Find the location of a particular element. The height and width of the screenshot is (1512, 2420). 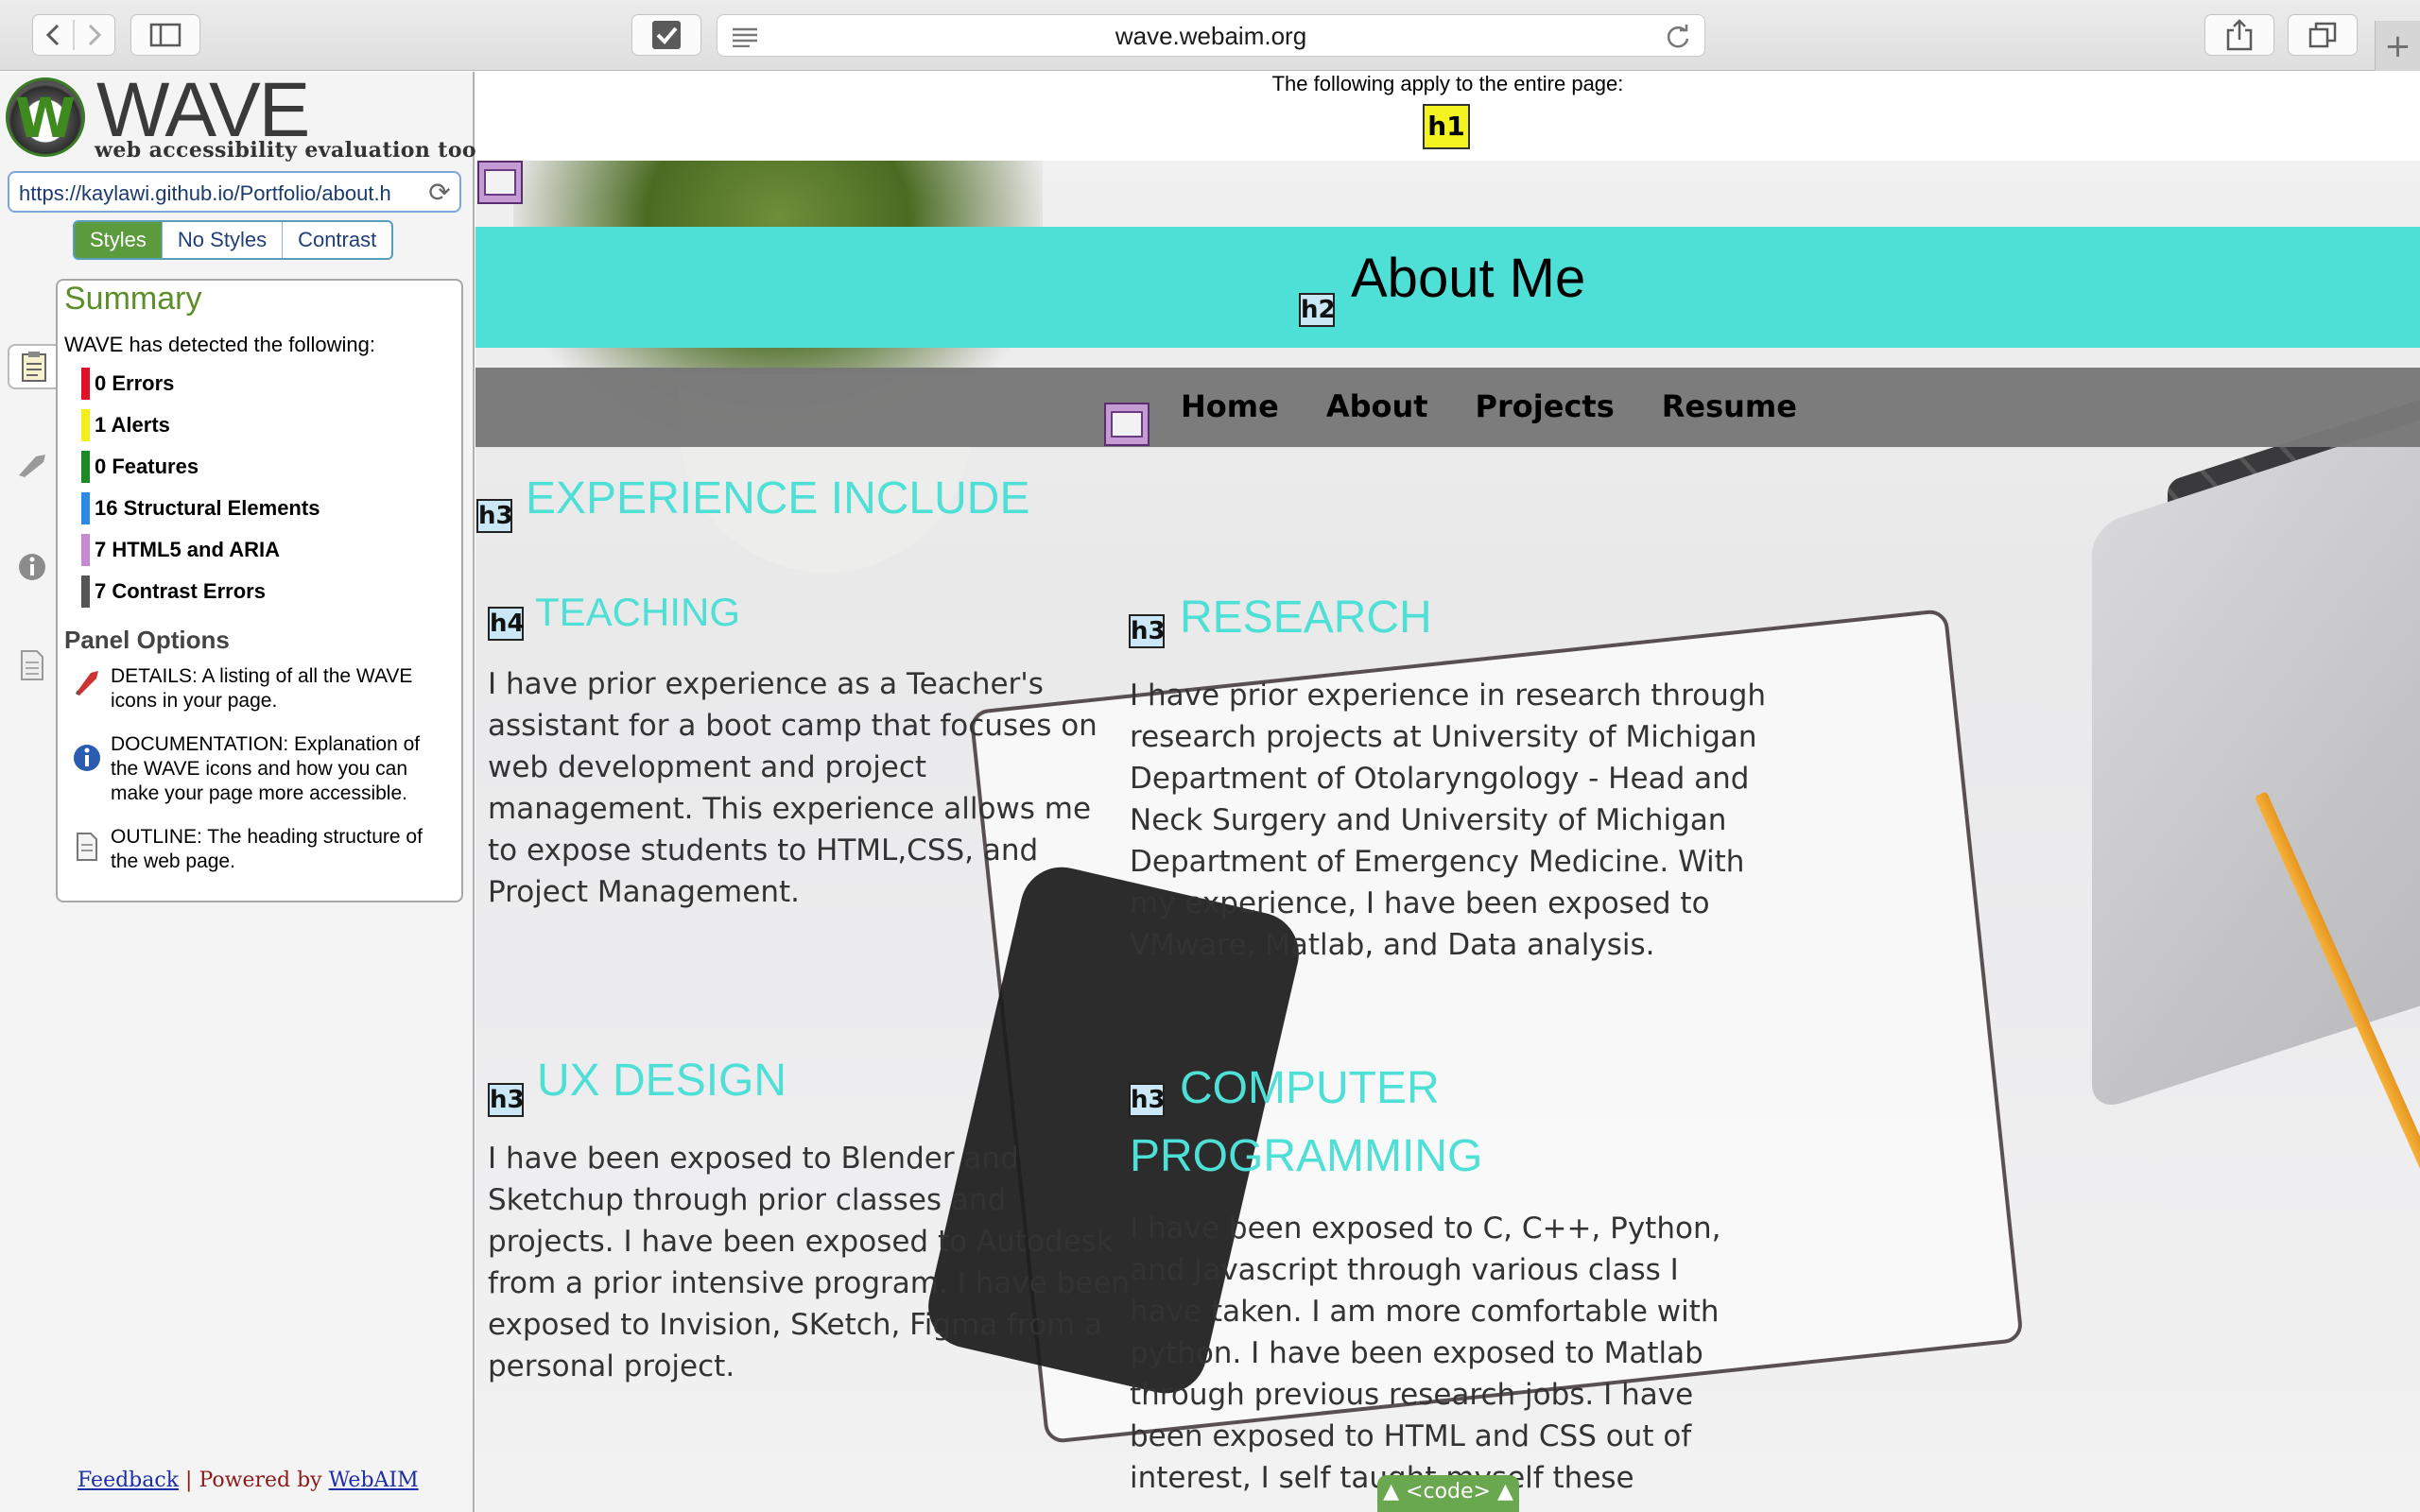

features-label: 0 Features is located at coordinates (147, 466).